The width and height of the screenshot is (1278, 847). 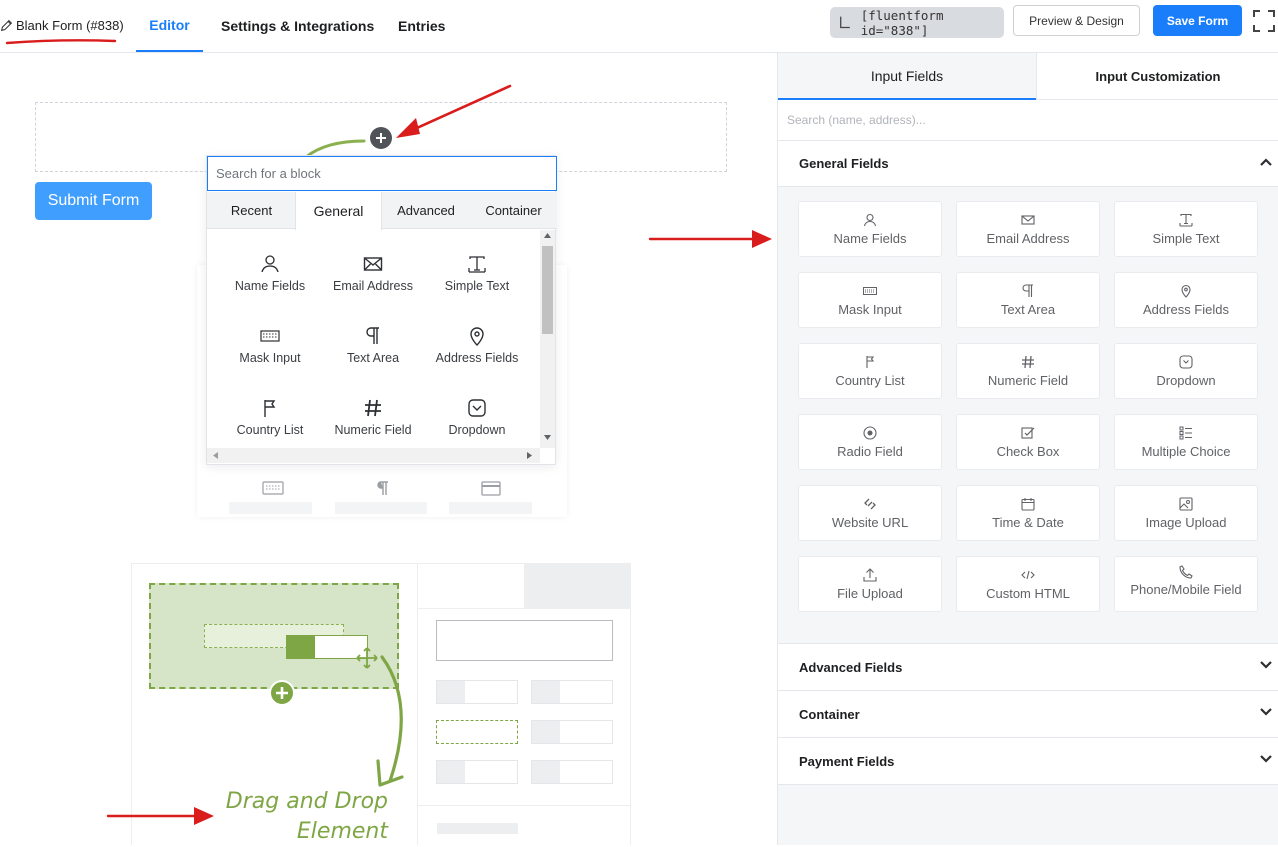 I want to click on scroll-right-icon, so click(x=529, y=455).